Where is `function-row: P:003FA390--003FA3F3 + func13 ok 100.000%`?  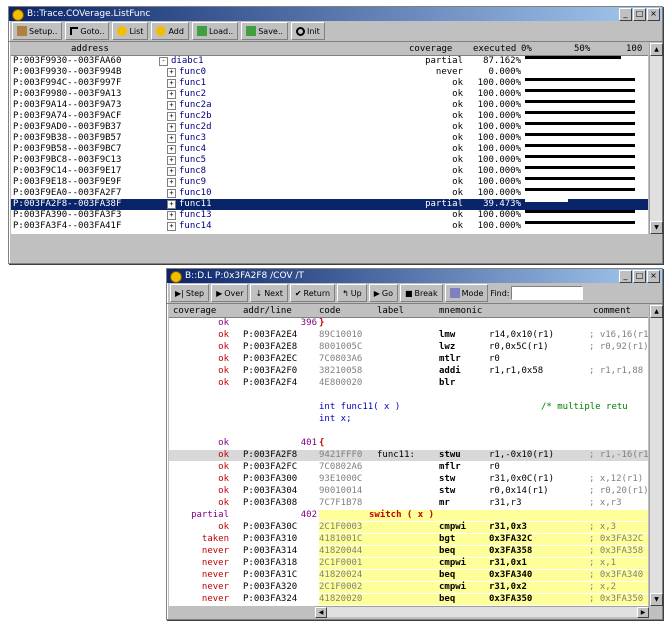 function-row: P:003FA390--003FA3F3 + func13 ok 100.000% is located at coordinates (329, 215).